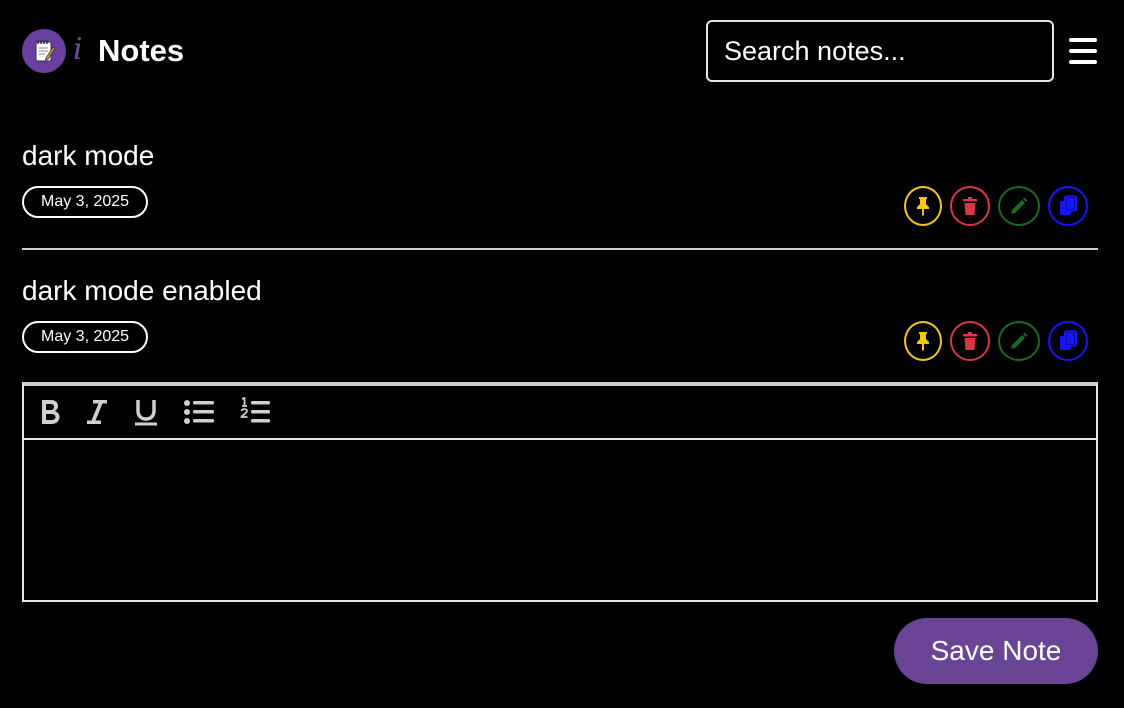 This screenshot has height=708, width=1124. I want to click on italic-icon, so click(97, 412).